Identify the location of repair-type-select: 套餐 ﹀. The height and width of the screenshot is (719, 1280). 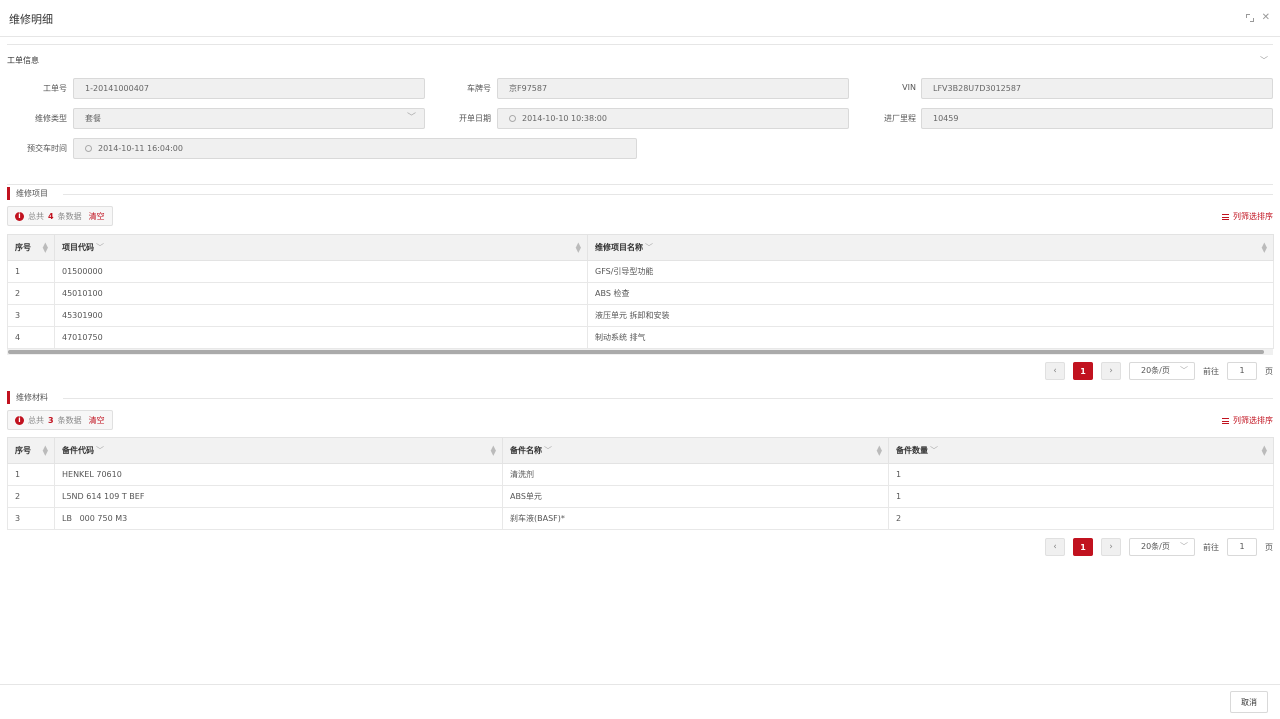
(249, 118).